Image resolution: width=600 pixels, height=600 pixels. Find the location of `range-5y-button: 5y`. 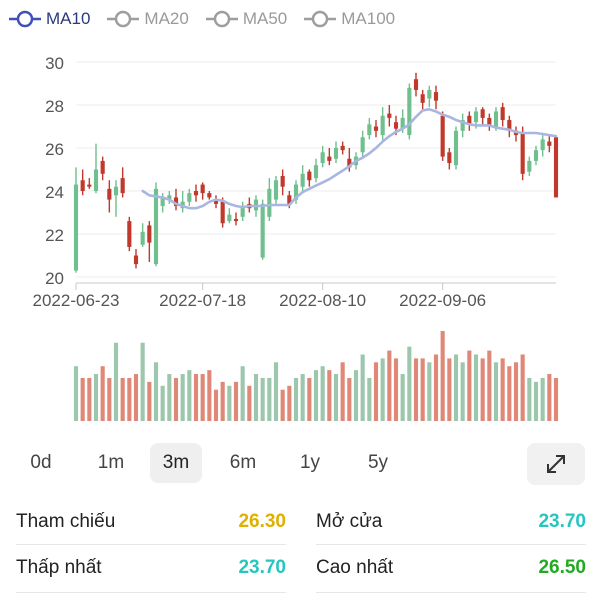

range-5y-button: 5y is located at coordinates (378, 463).